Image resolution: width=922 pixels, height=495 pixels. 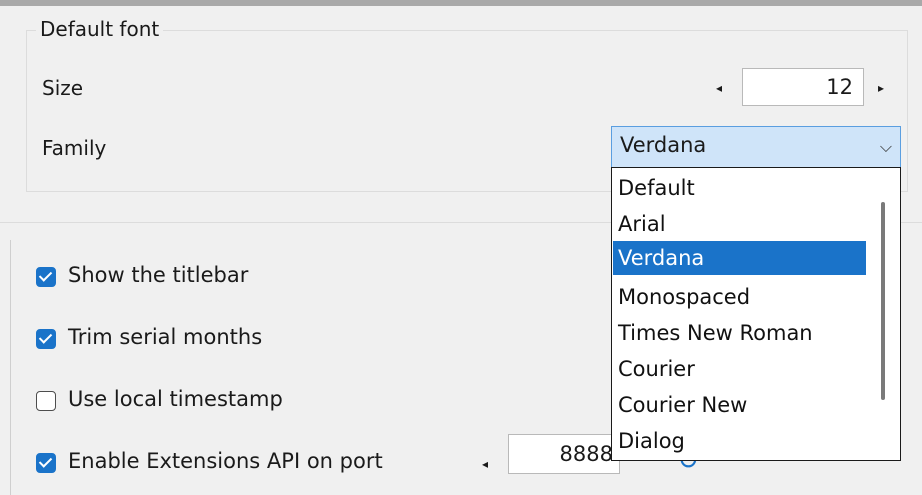 What do you see at coordinates (739, 405) in the screenshot?
I see `dropdown-option-courier-new: Courier New` at bounding box center [739, 405].